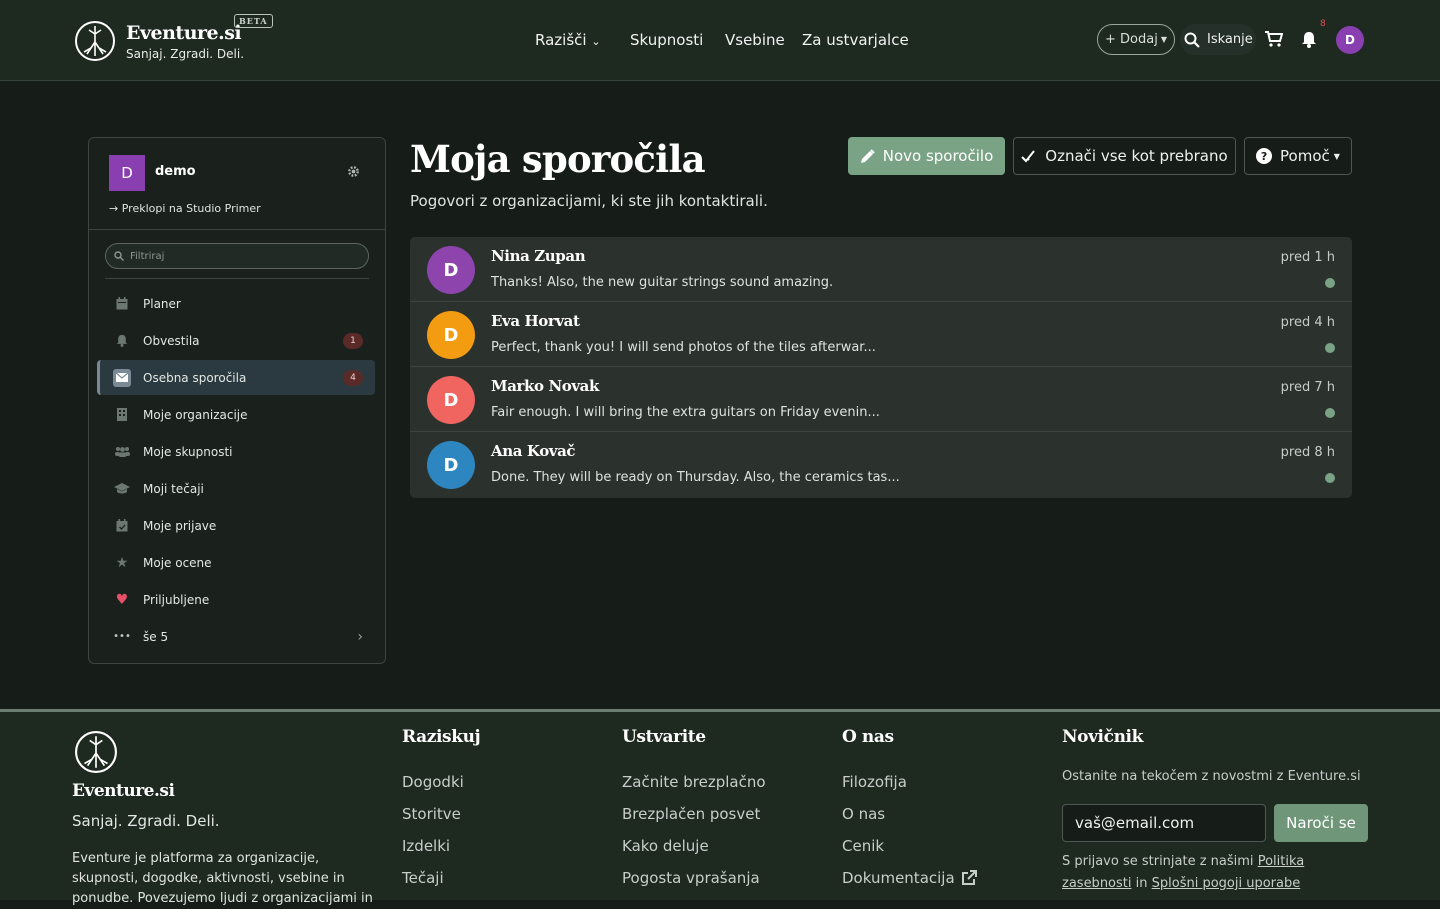  Describe the element at coordinates (122, 377) in the screenshot. I see `envelope-icon` at that location.